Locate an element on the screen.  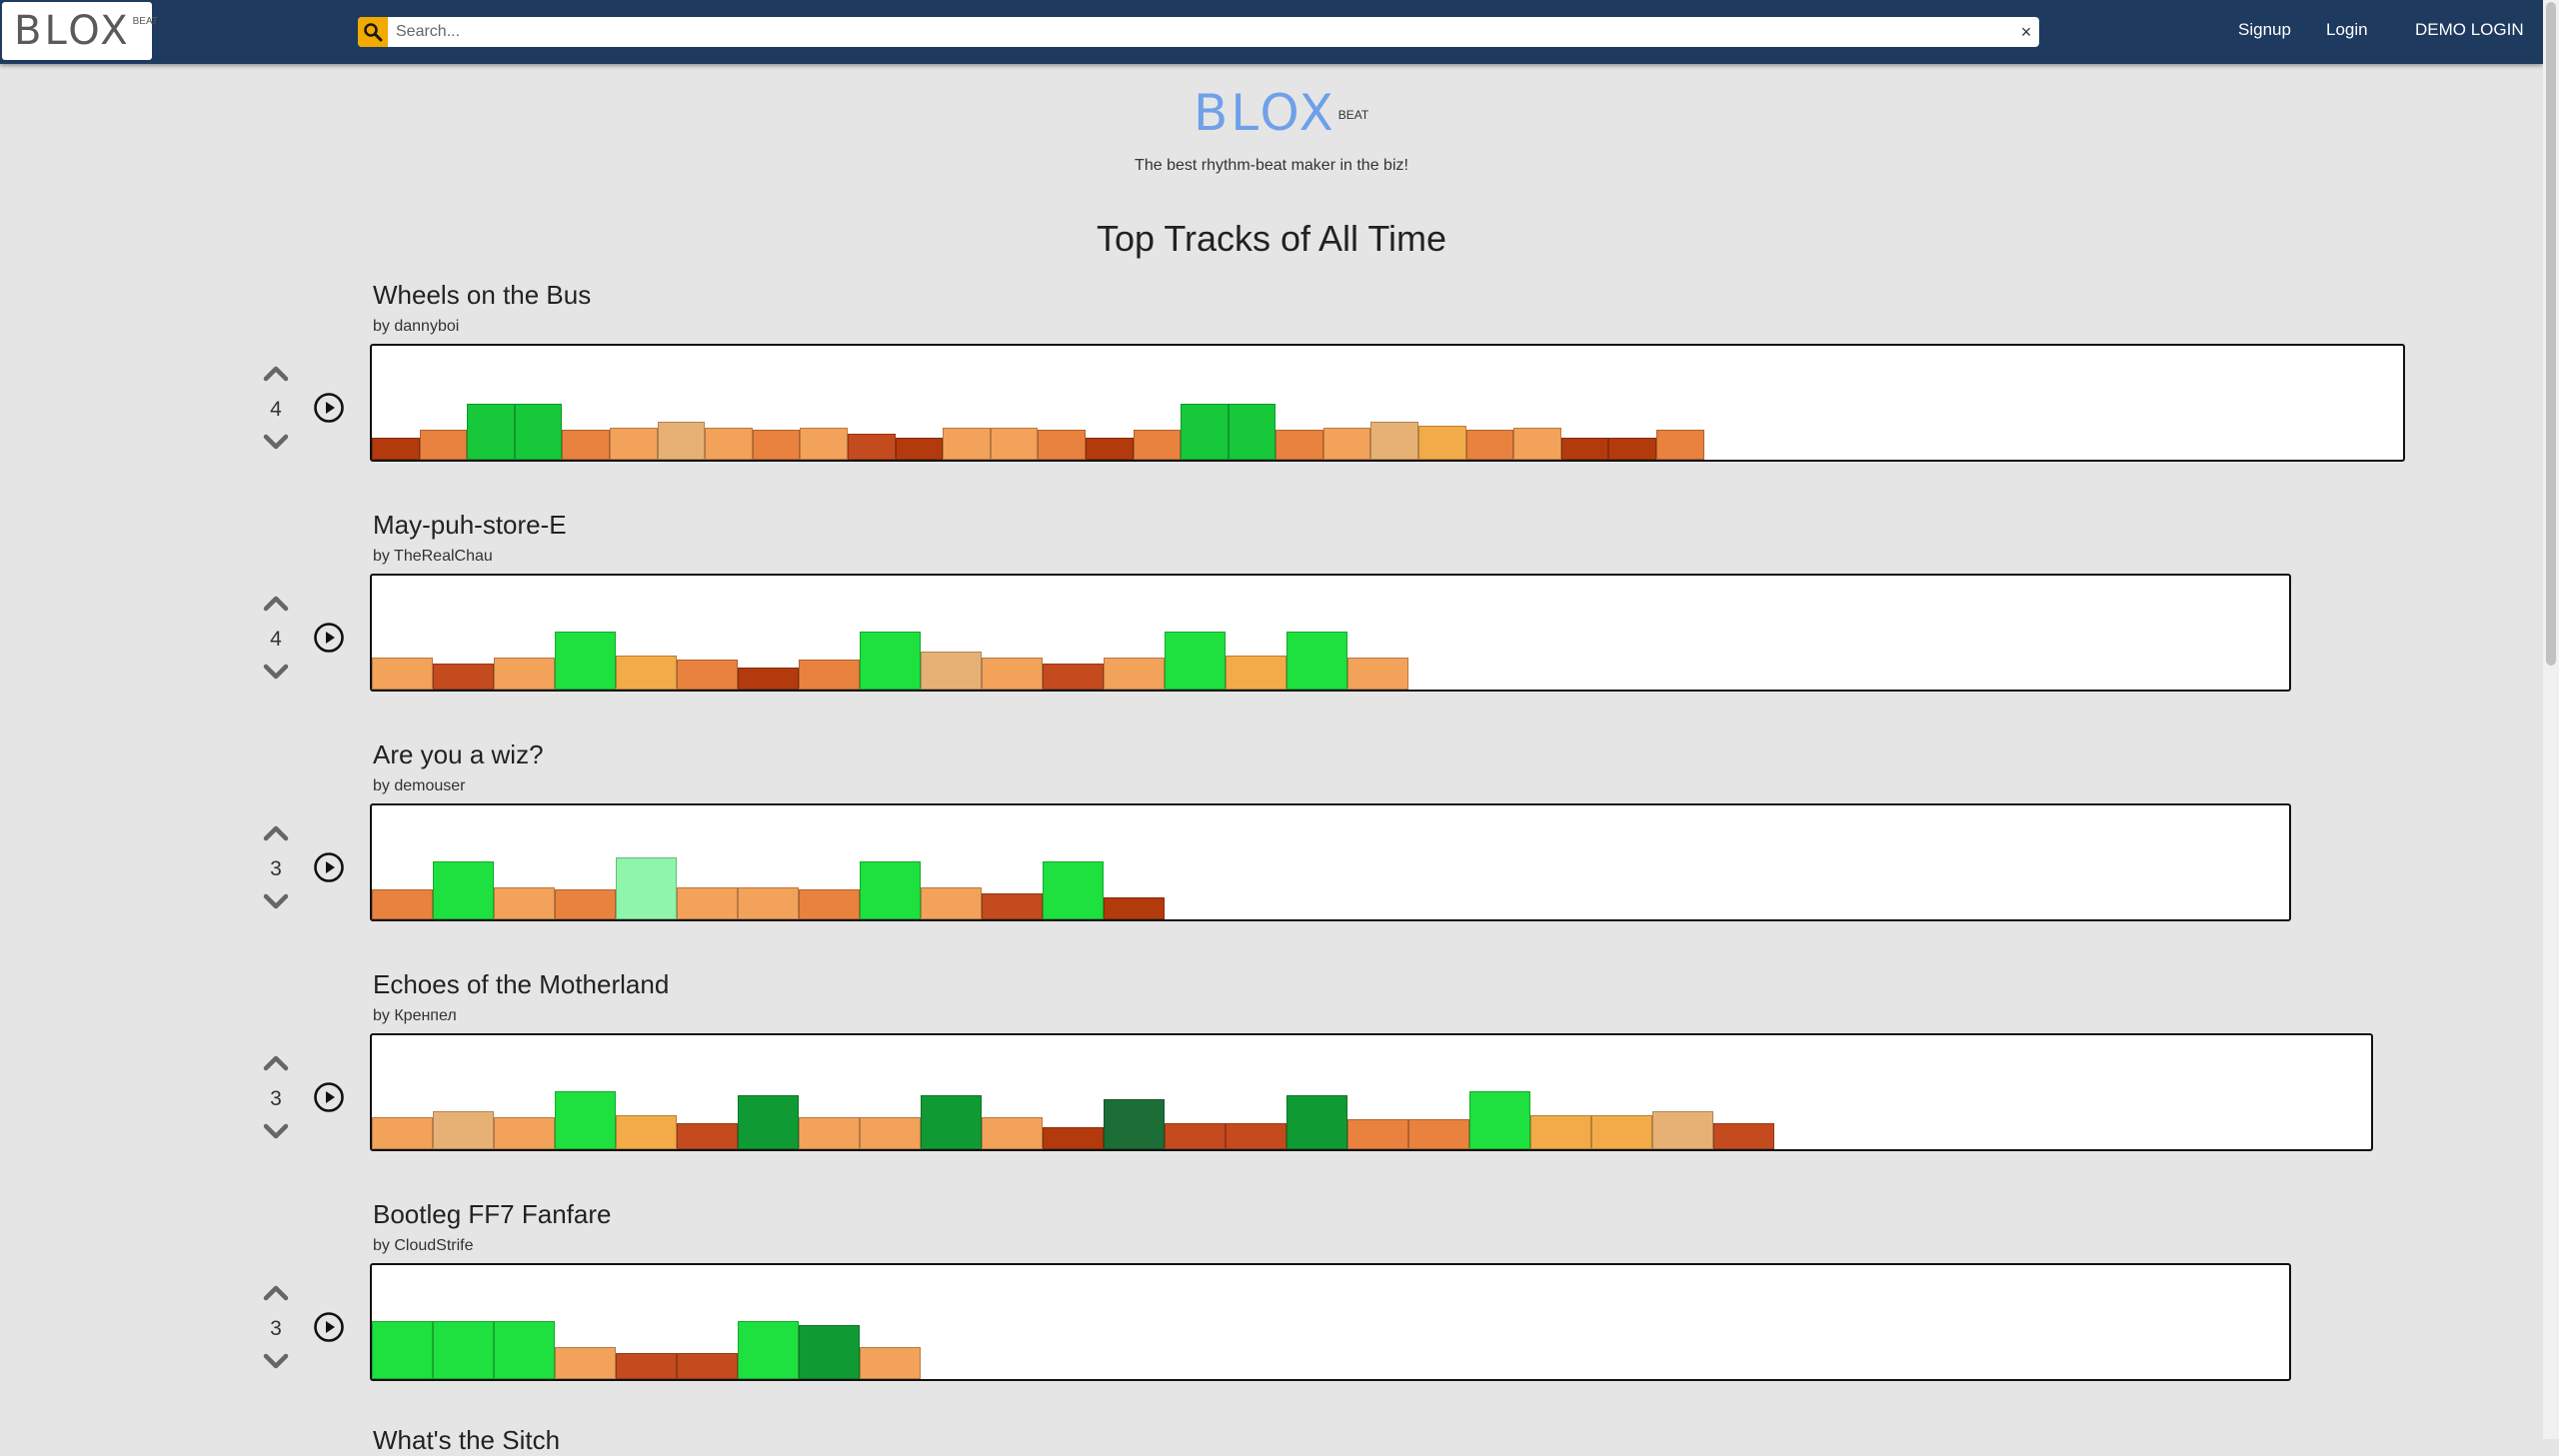
scrollbar-thumb is located at coordinates (2551, 334).